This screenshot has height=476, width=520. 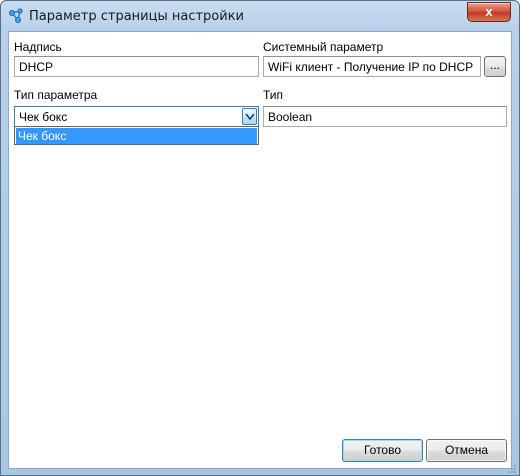 What do you see at coordinates (43, 117) in the screenshot?
I see `param-type-selected-value: Чек бокс` at bounding box center [43, 117].